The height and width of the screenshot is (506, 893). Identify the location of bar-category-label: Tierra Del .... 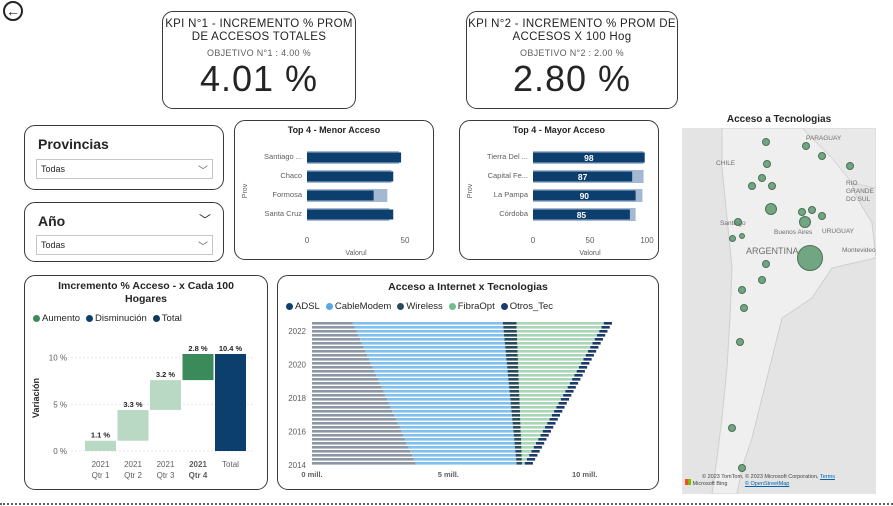
(507, 156).